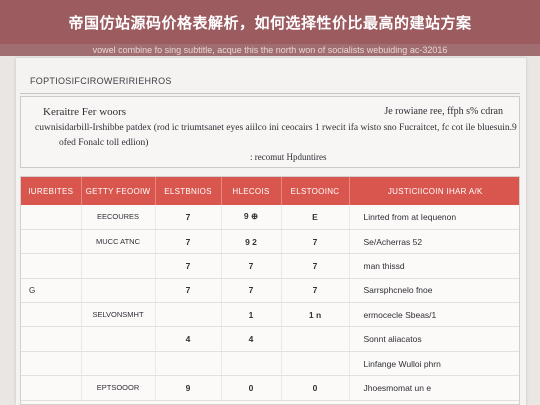 The width and height of the screenshot is (540, 405). I want to click on table-cell: EECOURES, so click(118, 217).